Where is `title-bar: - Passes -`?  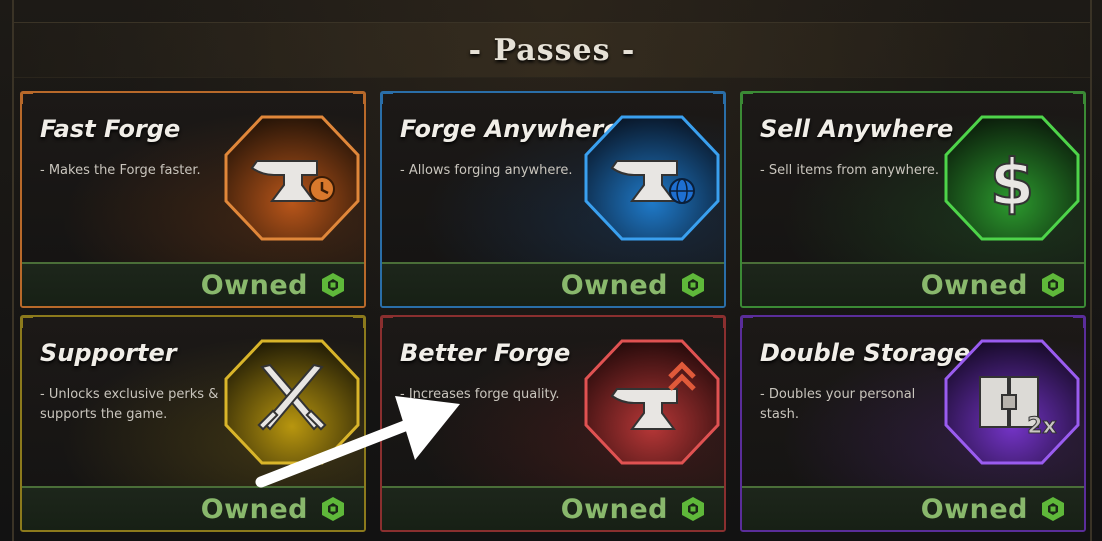
title-bar: - Passes - is located at coordinates (552, 50).